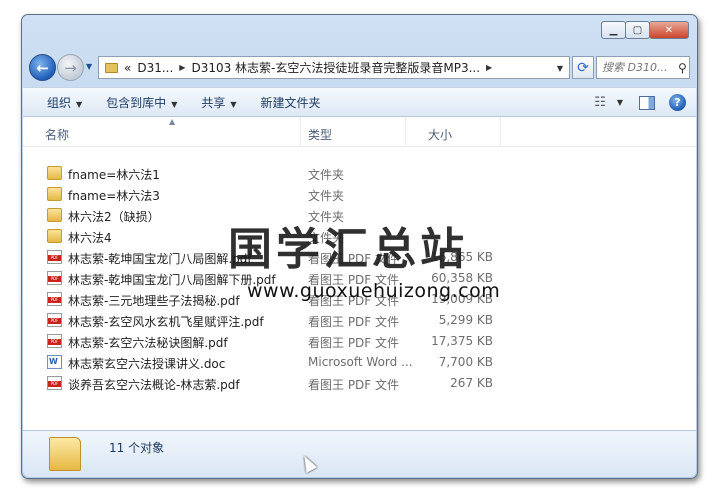  What do you see at coordinates (154, 301) in the screenshot?
I see `file-name: 林志萦-三元地理些子法揭秘.pdf` at bounding box center [154, 301].